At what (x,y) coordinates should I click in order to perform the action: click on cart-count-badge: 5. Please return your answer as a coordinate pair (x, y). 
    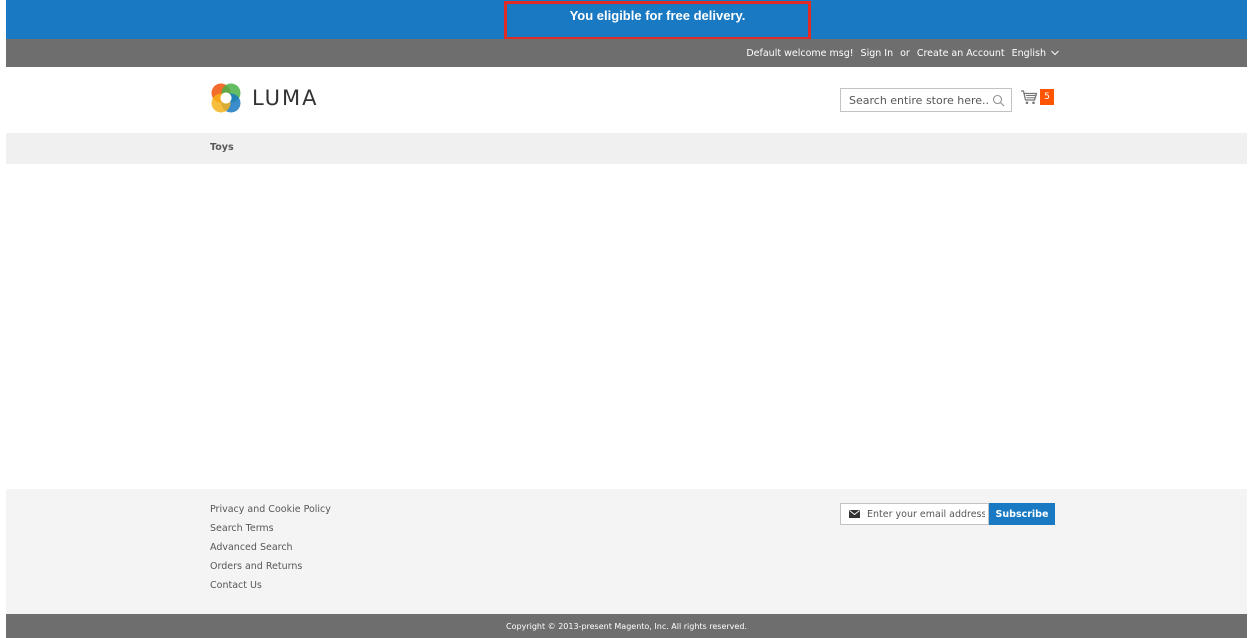
    Looking at the image, I should click on (1047, 97).